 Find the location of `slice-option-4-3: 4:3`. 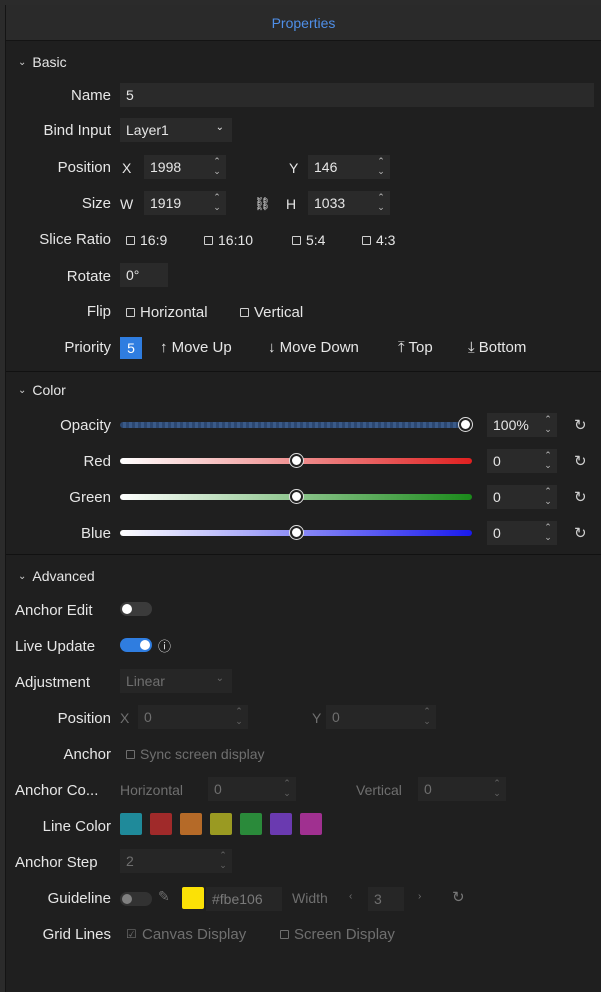

slice-option-4-3: 4:3 is located at coordinates (378, 240).